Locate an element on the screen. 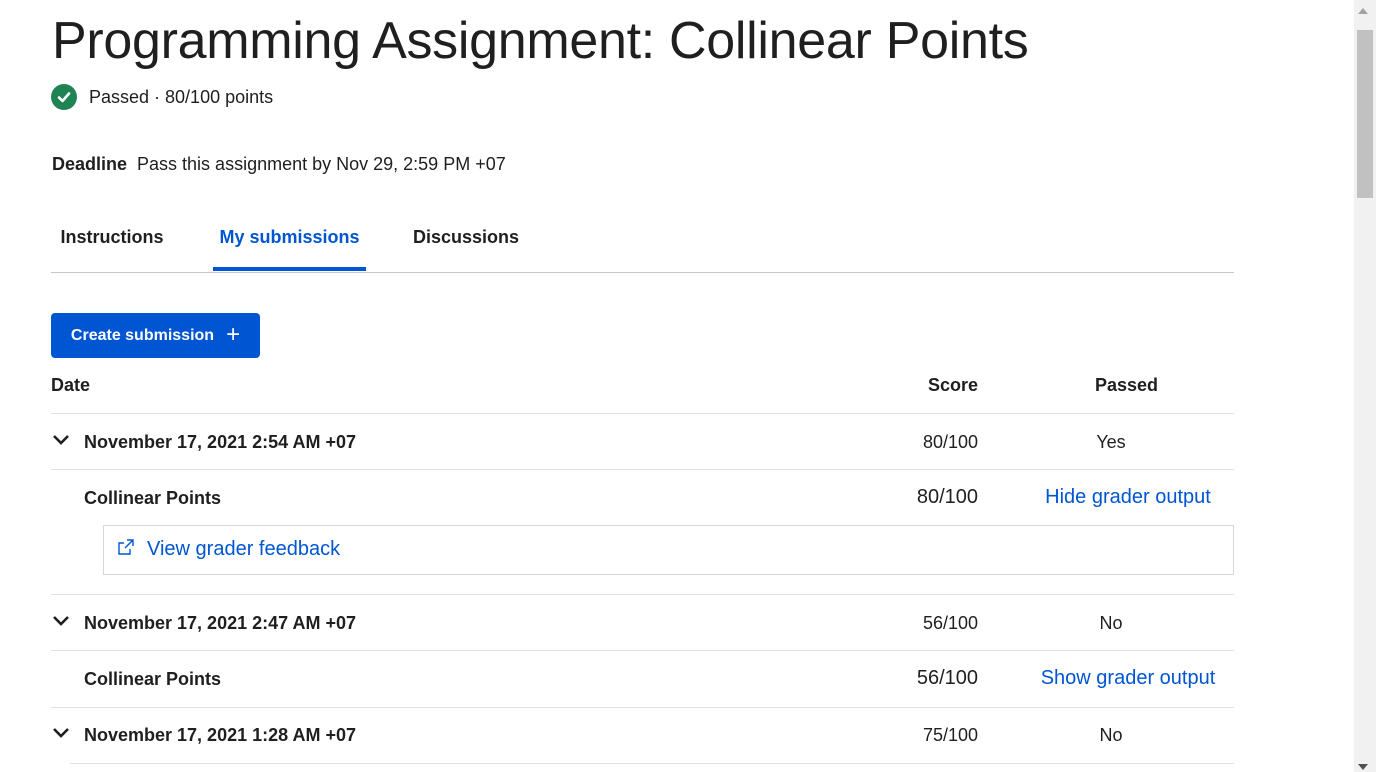 The image size is (1376, 772). tab-my-submissions: My submissions is located at coordinates (289, 241).